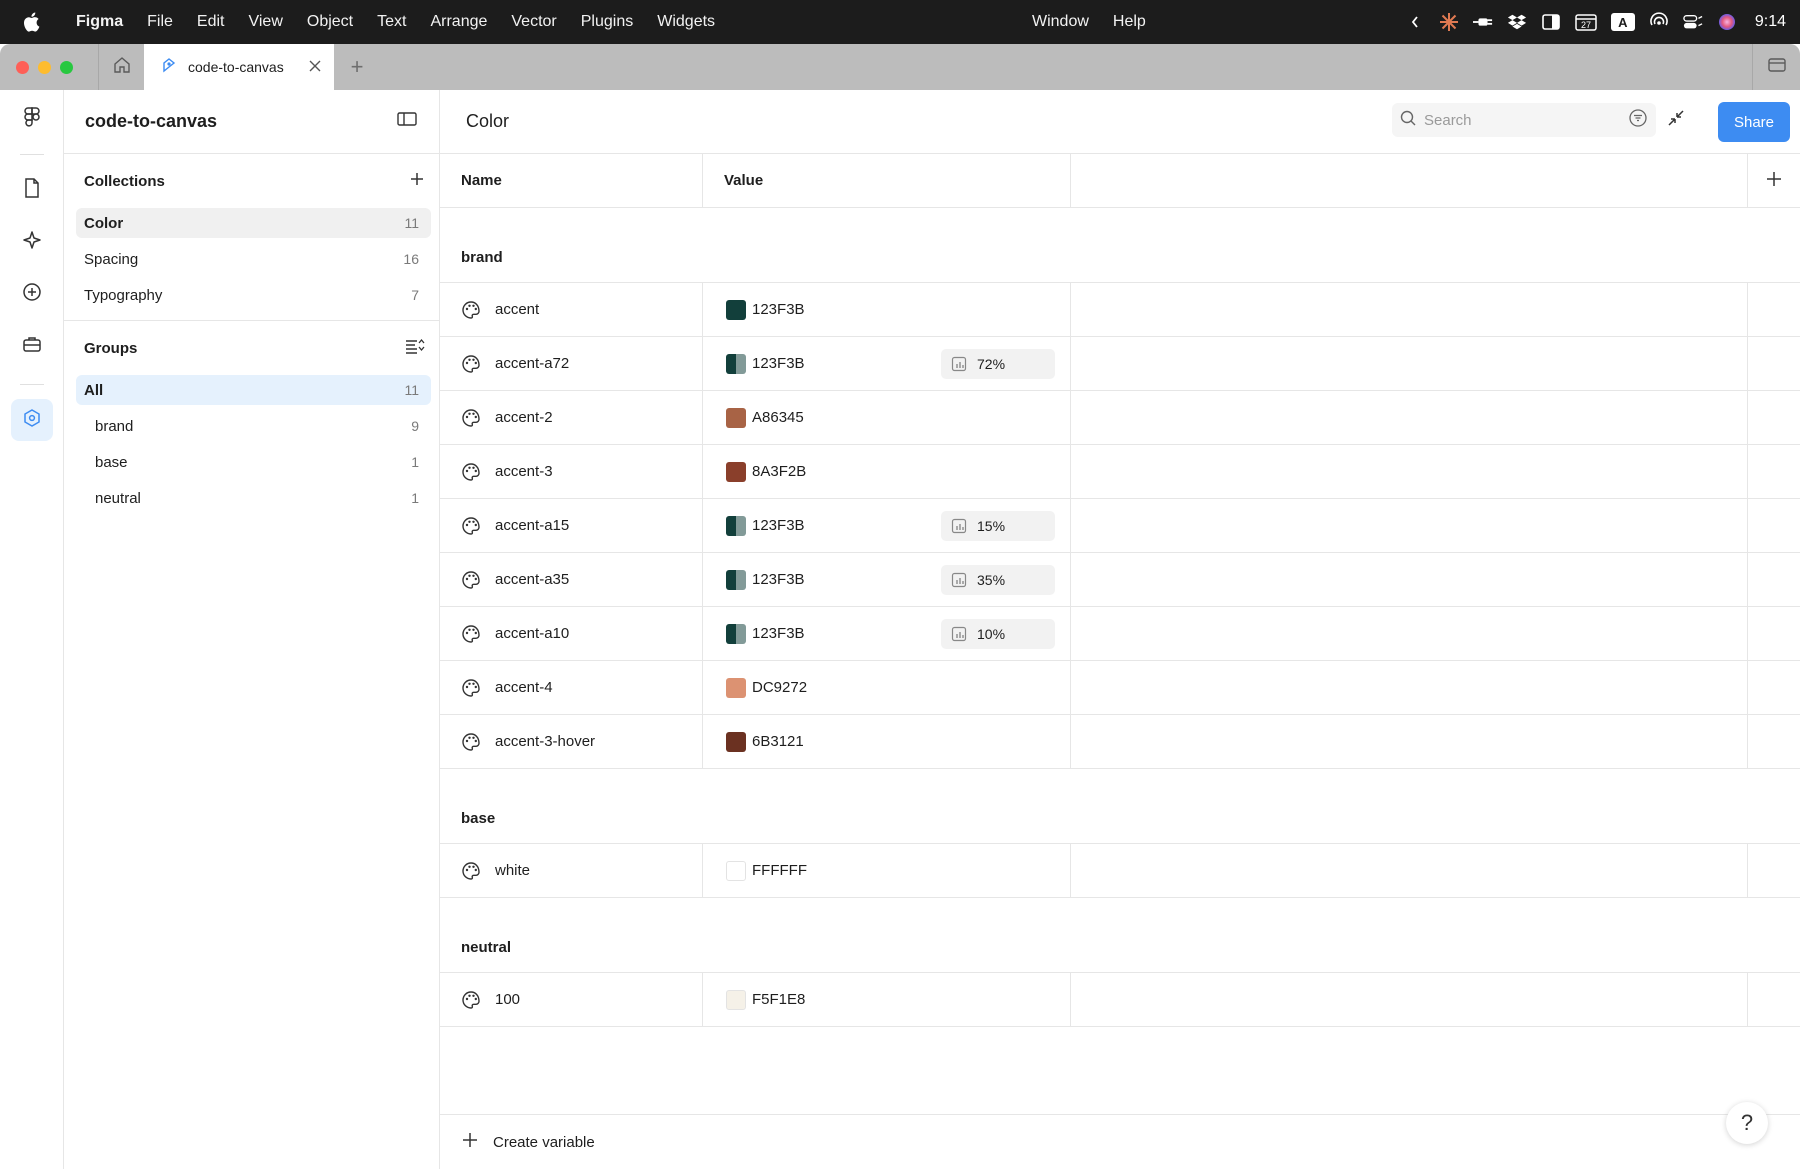  Describe the element at coordinates (887, 633) in the screenshot. I see `variable-value-cell: 123F3B 10%` at that location.